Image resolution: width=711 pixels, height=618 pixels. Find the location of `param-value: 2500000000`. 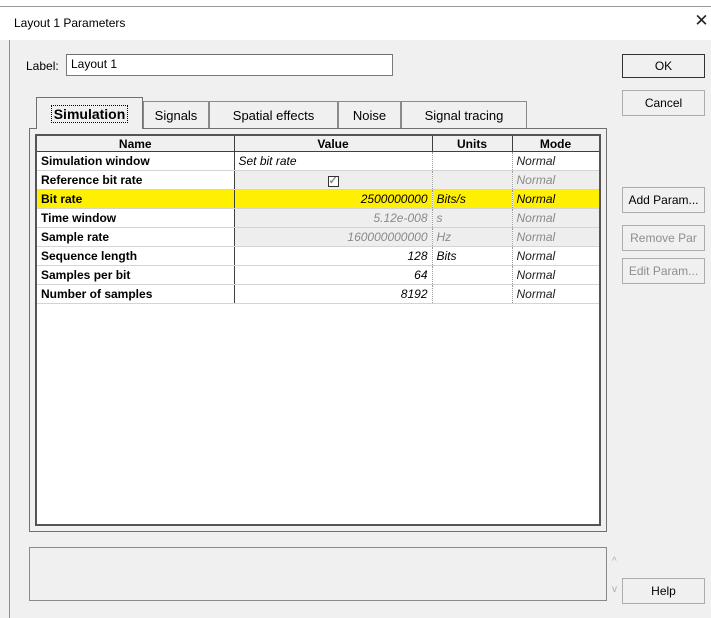

param-value: 2500000000 is located at coordinates (333, 199).